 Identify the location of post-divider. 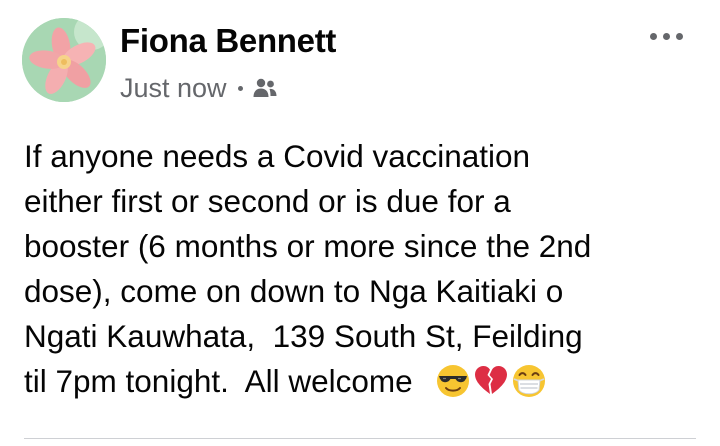
(360, 438).